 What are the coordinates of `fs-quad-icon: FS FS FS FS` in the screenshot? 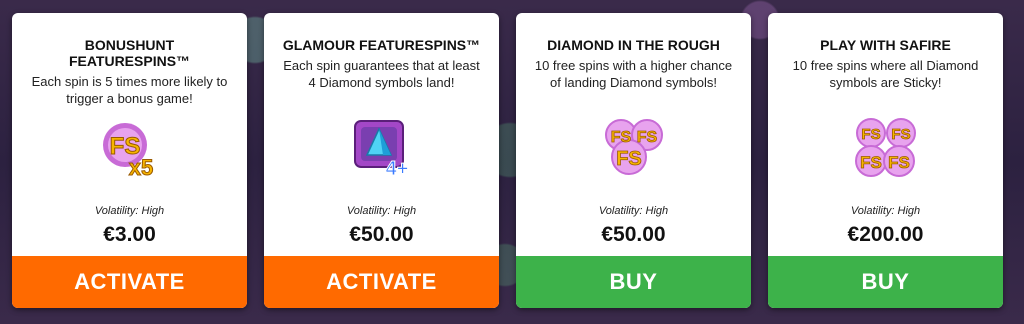 It's located at (885, 147).